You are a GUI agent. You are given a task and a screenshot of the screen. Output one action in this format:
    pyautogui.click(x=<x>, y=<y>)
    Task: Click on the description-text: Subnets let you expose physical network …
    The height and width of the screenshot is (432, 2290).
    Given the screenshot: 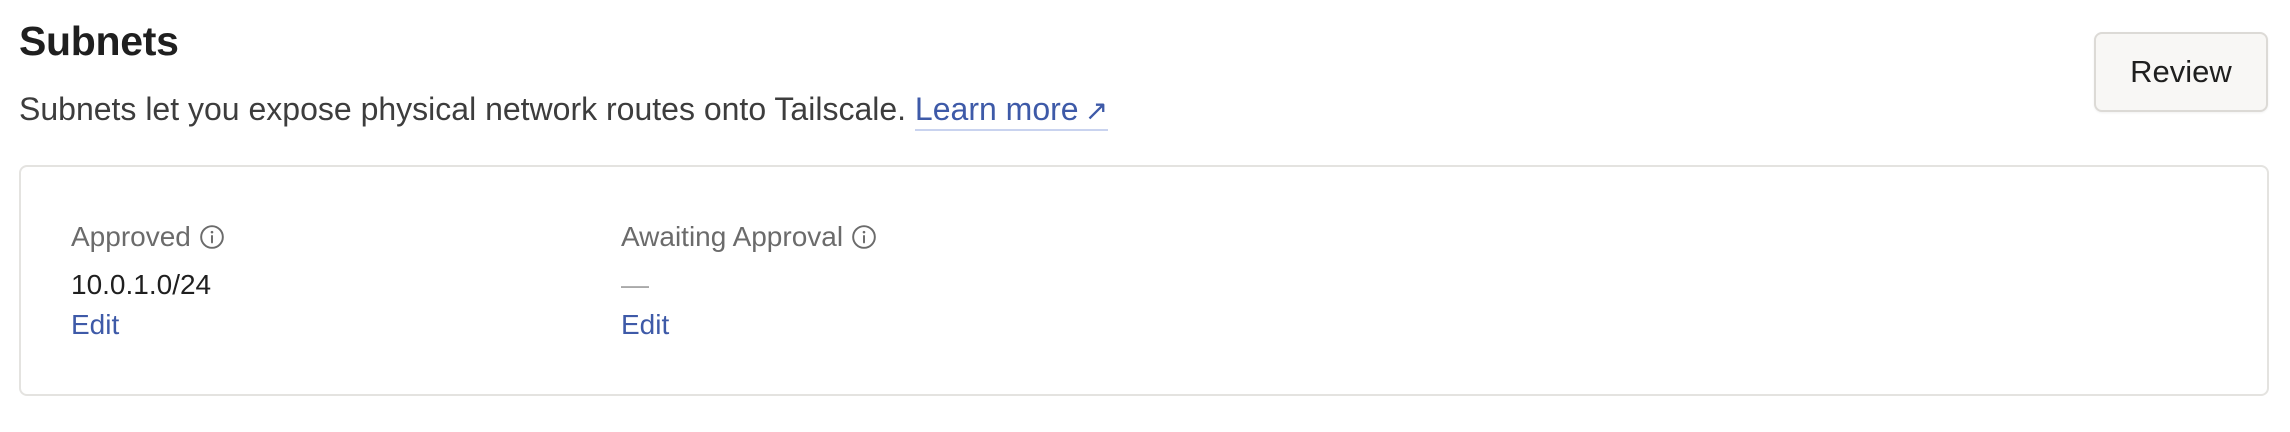 What is the action you would take?
    pyautogui.click(x=463, y=109)
    